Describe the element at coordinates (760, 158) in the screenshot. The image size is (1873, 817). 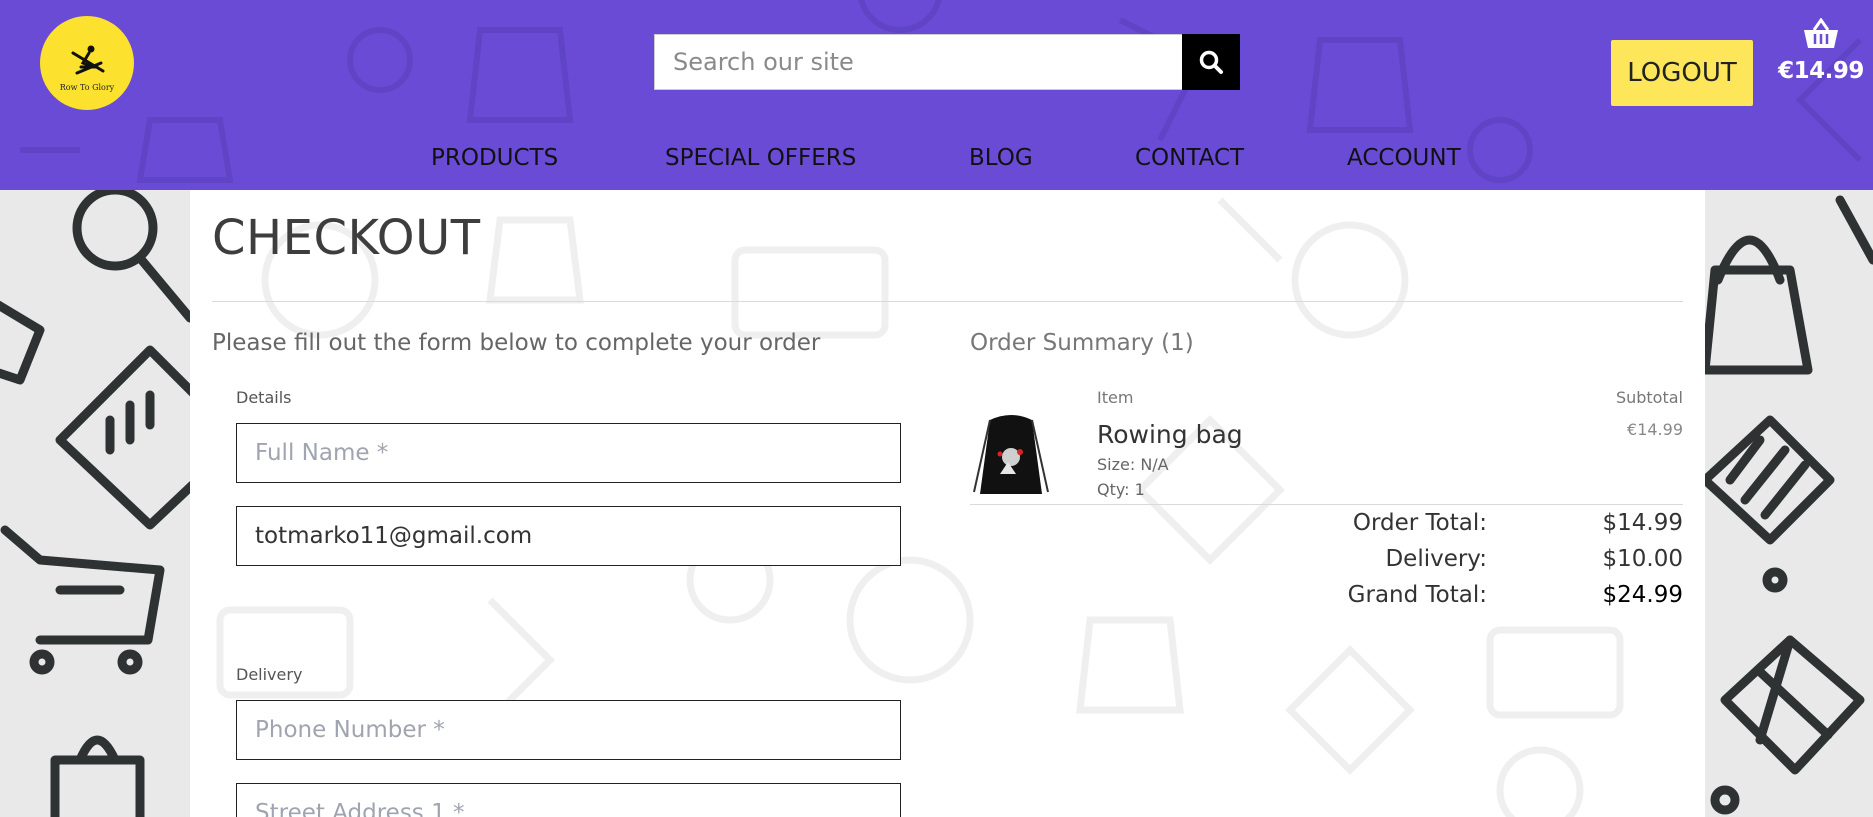
I see `nav-special-offers: SPECIAL OFFERS` at that location.